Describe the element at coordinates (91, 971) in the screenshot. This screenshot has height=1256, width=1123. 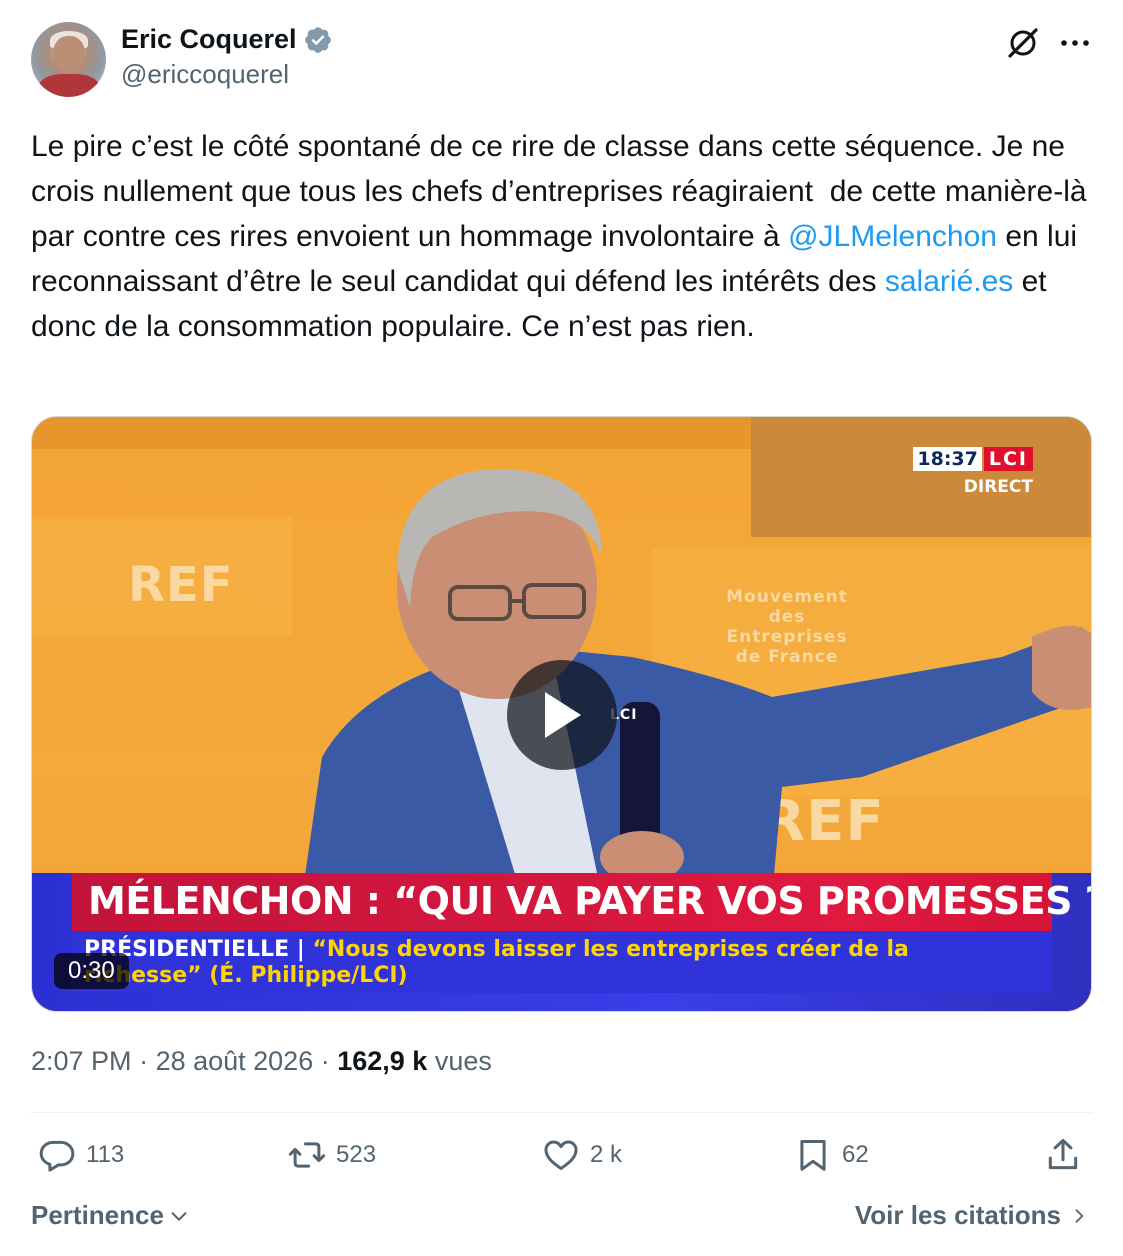
I see `video-duration: 0:30` at that location.